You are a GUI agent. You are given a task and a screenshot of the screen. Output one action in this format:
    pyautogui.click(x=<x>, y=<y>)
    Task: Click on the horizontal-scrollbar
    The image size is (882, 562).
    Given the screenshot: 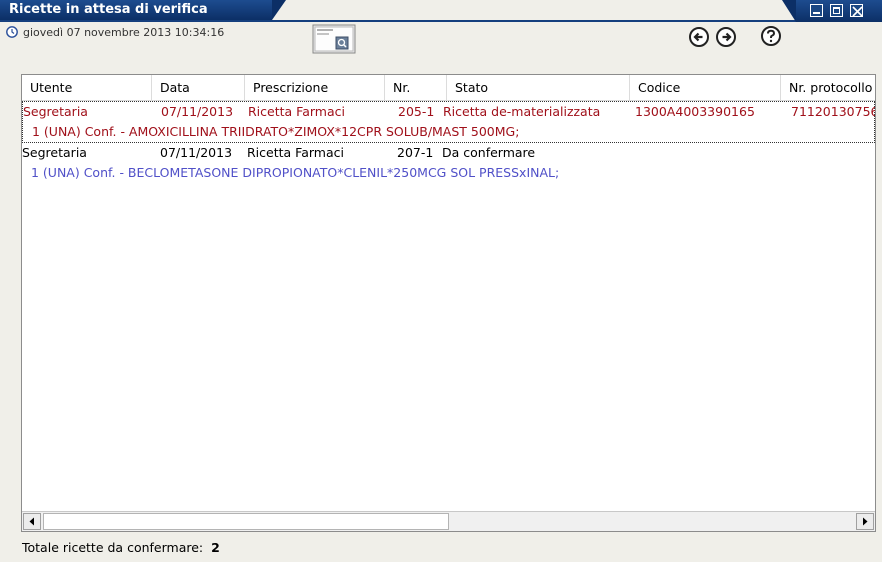 What is the action you would take?
    pyautogui.click(x=448, y=521)
    